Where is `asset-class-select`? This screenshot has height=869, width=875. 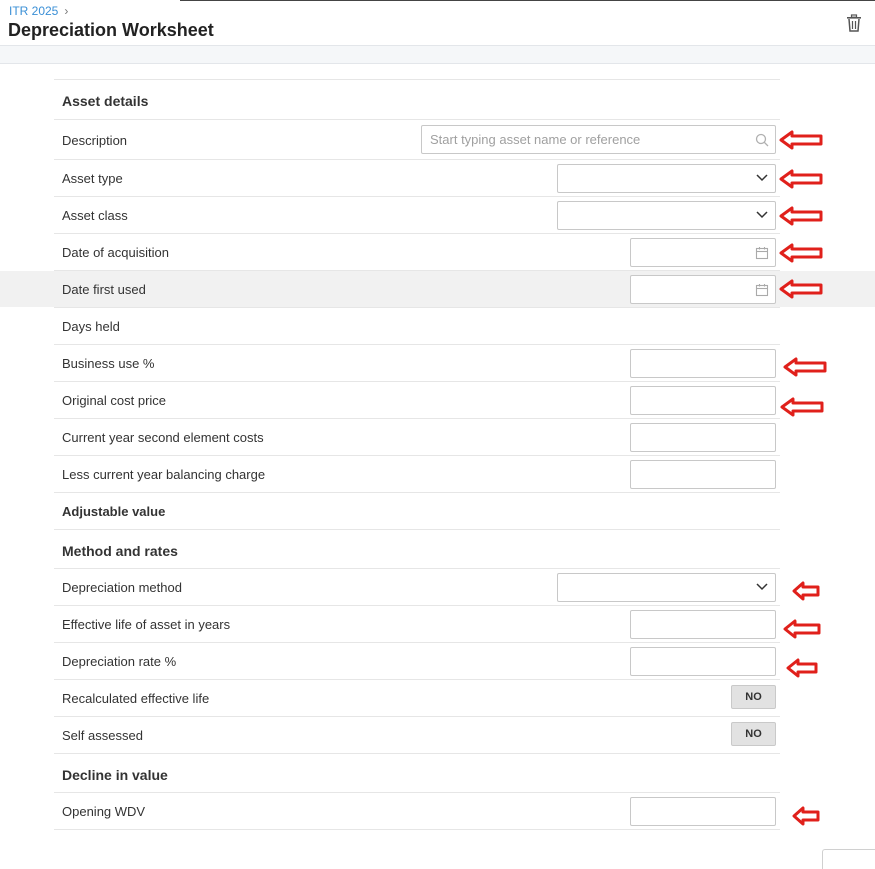
asset-class-select is located at coordinates (666, 215).